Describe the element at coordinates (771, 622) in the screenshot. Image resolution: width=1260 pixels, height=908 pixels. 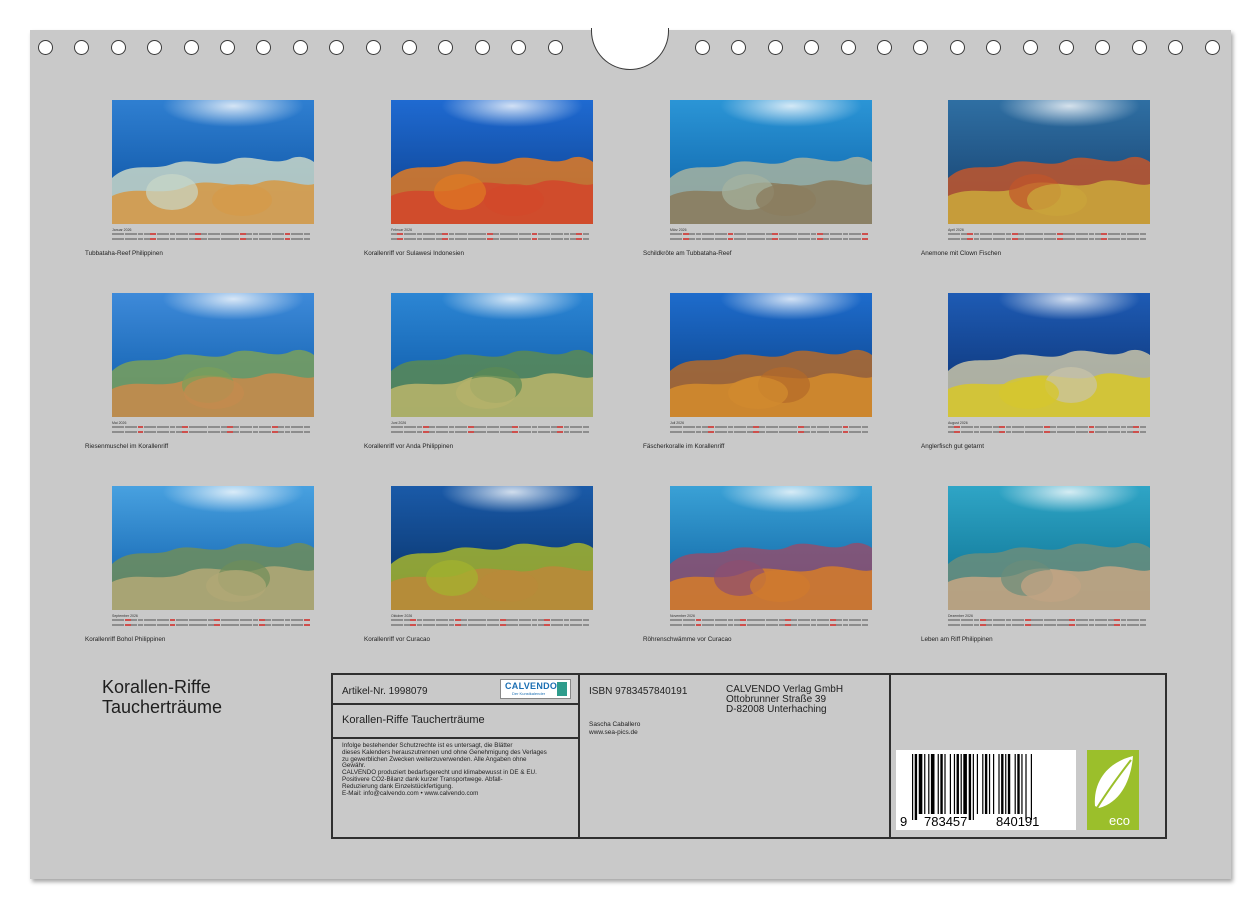
I see `mini-calendar: November 2026` at that location.